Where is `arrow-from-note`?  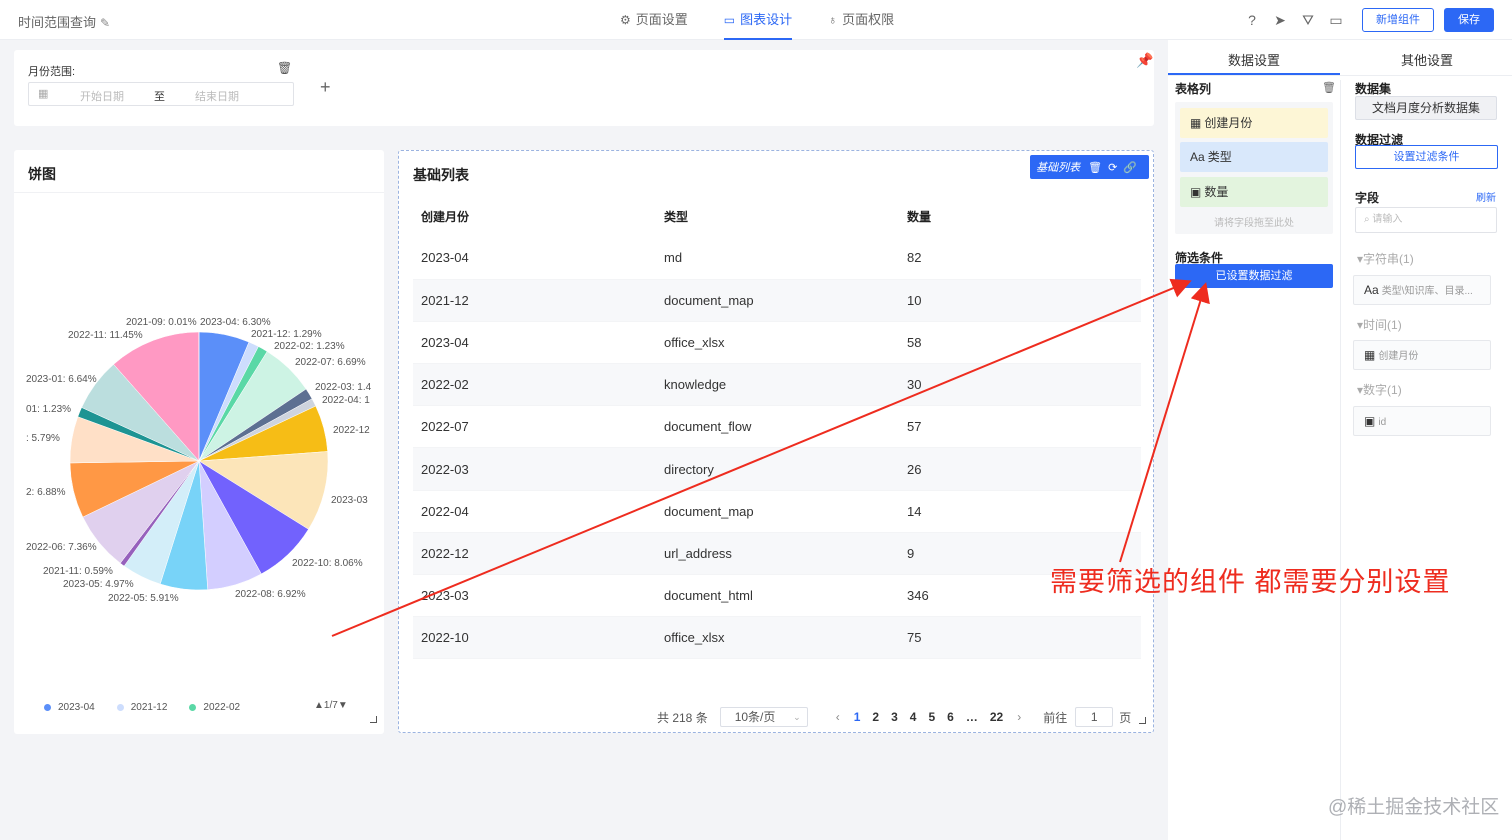 arrow-from-note is located at coordinates (1164, 422).